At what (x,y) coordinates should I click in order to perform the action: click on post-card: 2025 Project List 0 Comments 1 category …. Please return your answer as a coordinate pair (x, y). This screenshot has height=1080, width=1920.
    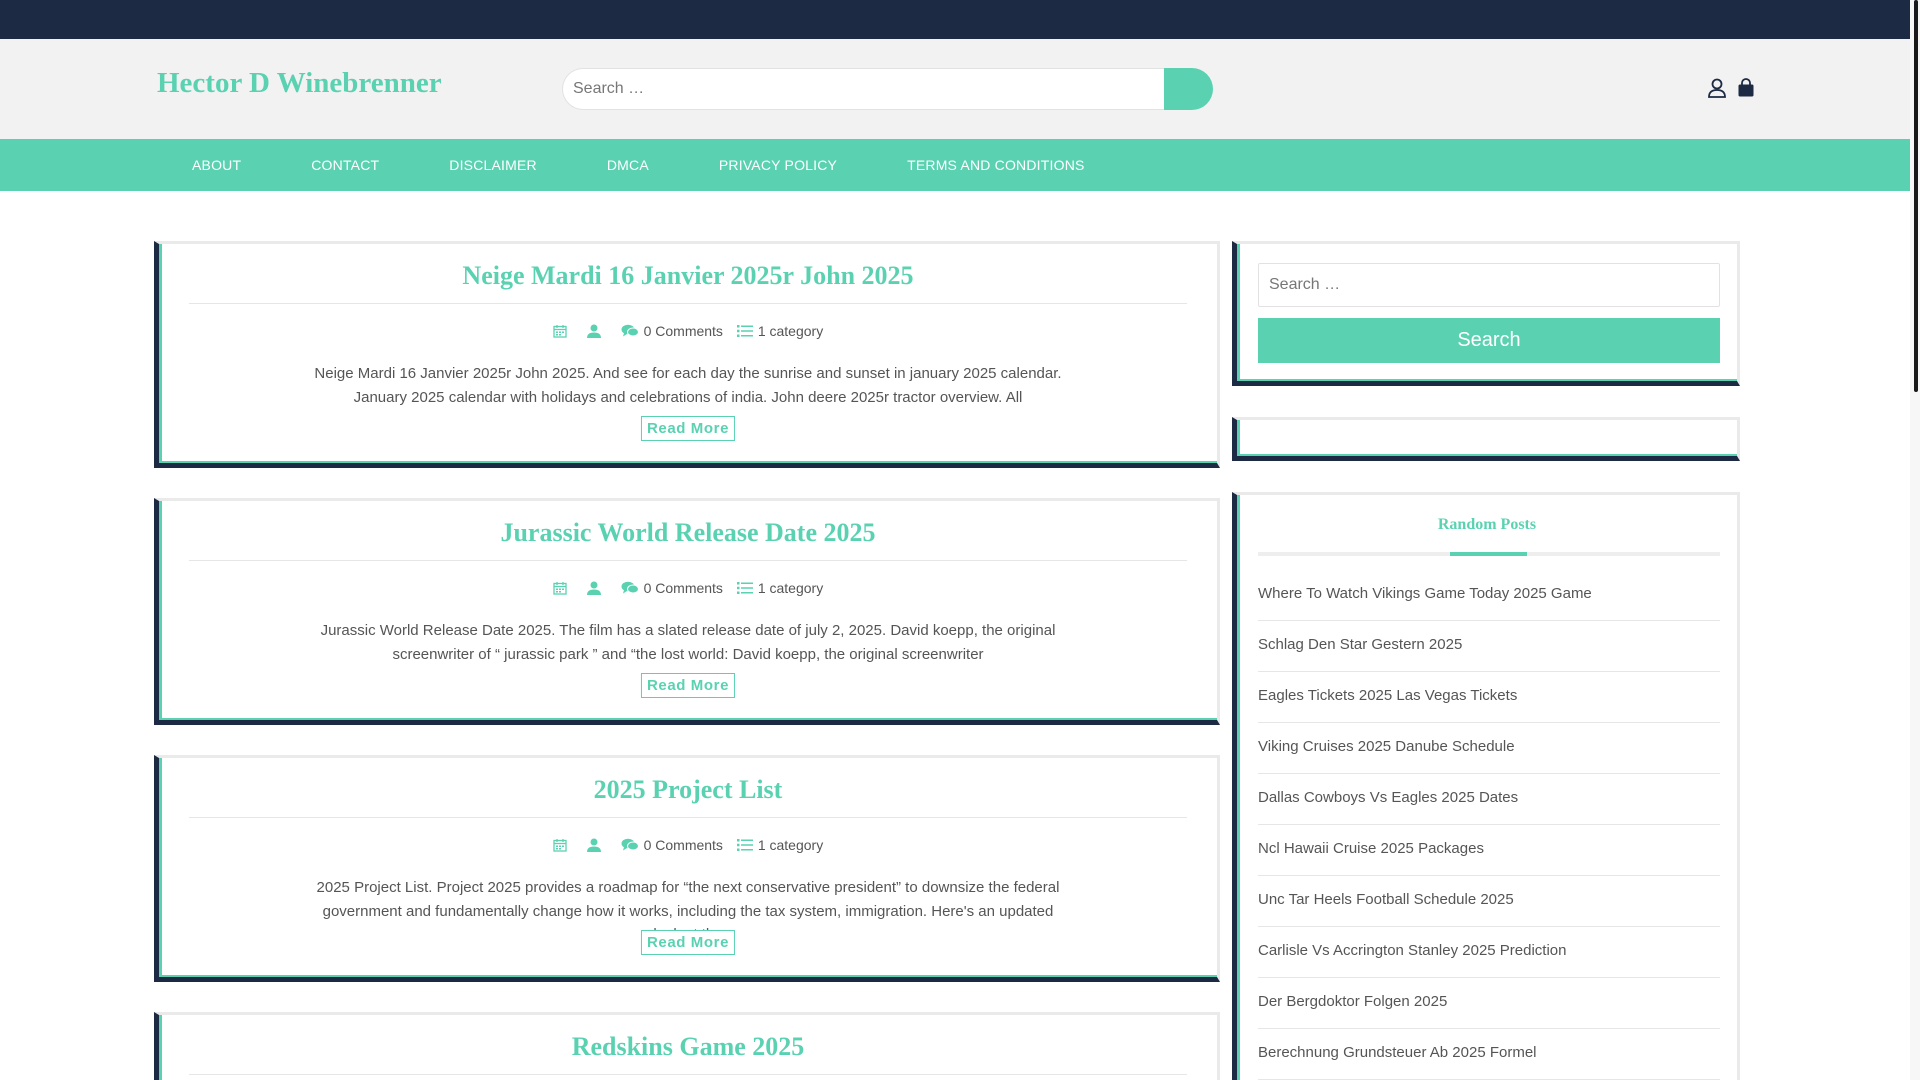
    Looking at the image, I should click on (687, 868).